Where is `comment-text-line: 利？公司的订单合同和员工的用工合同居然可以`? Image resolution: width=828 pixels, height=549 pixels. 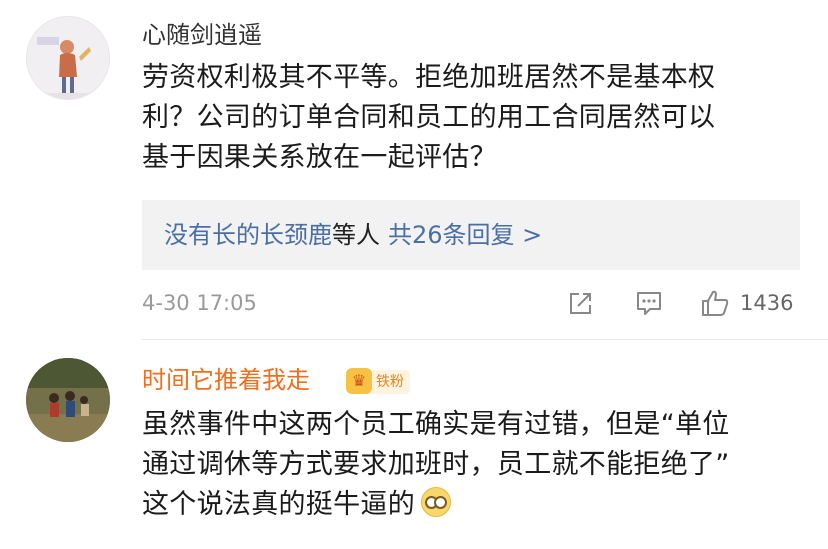 comment-text-line: 利？公司的订单合同和员工的用工合同居然可以 is located at coordinates (429, 117).